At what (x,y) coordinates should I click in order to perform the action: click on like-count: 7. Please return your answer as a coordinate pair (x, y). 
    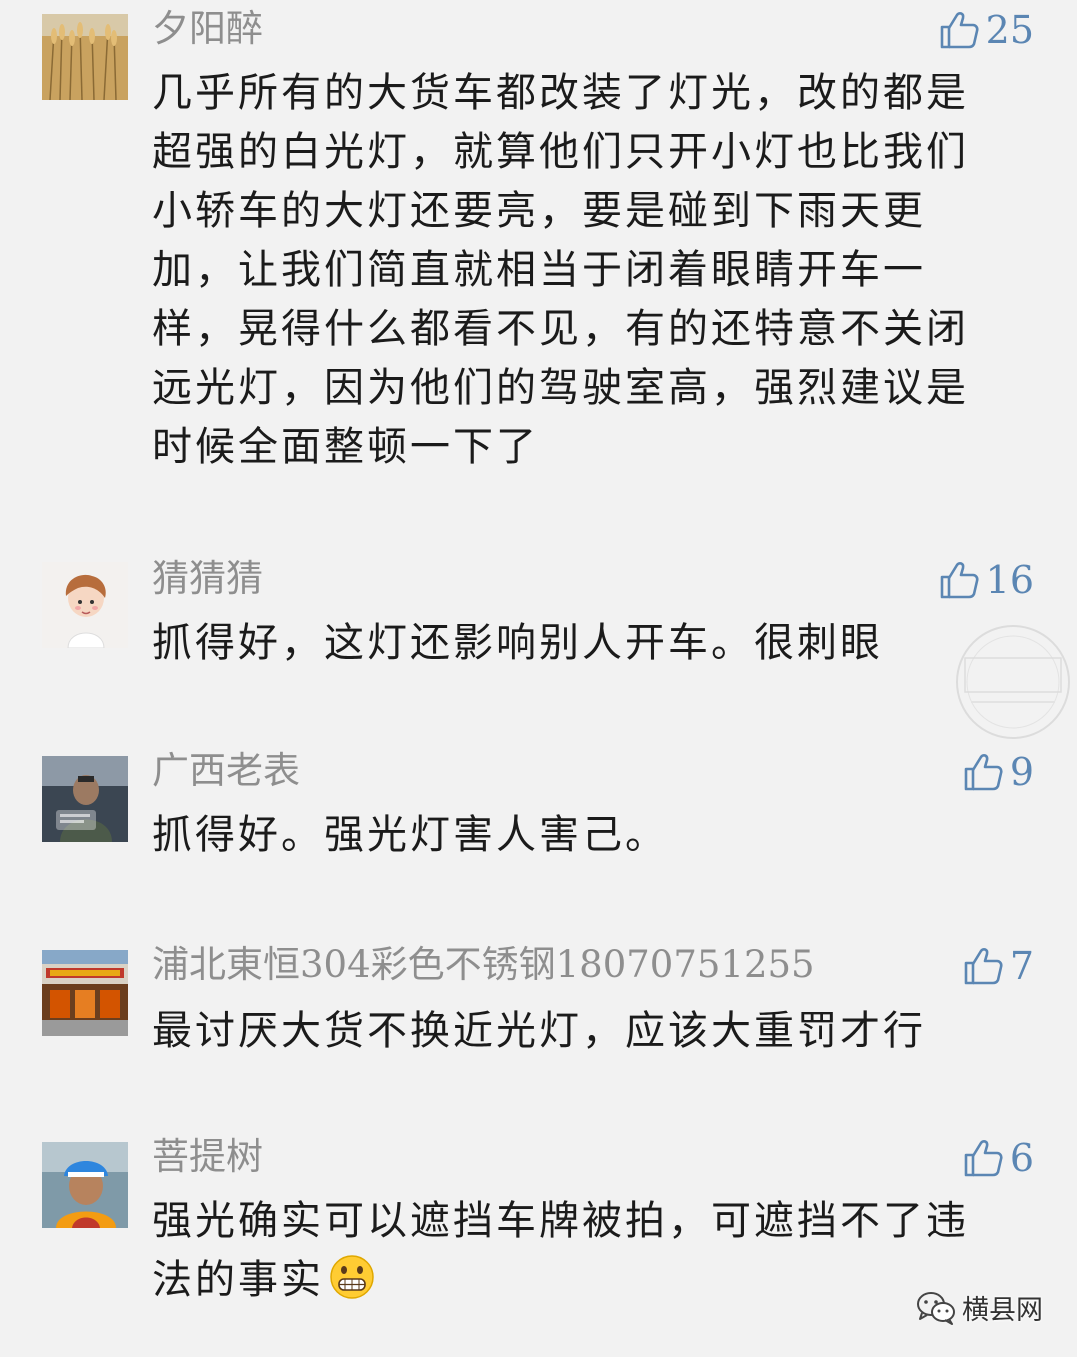
    Looking at the image, I should click on (1021, 966).